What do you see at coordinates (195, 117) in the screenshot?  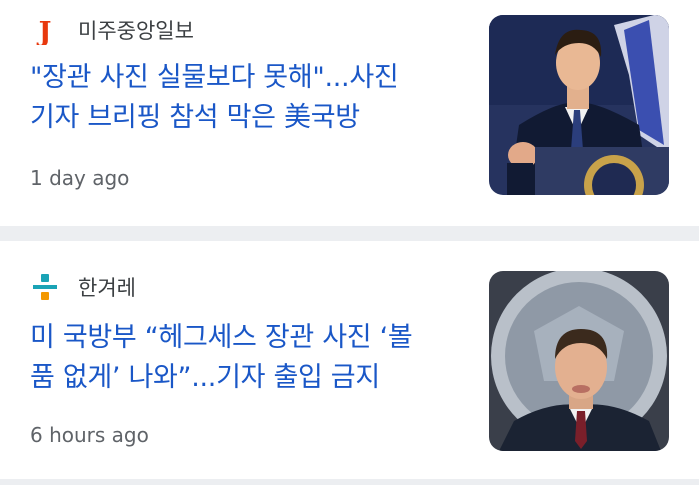 I see `headline-line: 기자 브리핑 참석 막은 美국방` at bounding box center [195, 117].